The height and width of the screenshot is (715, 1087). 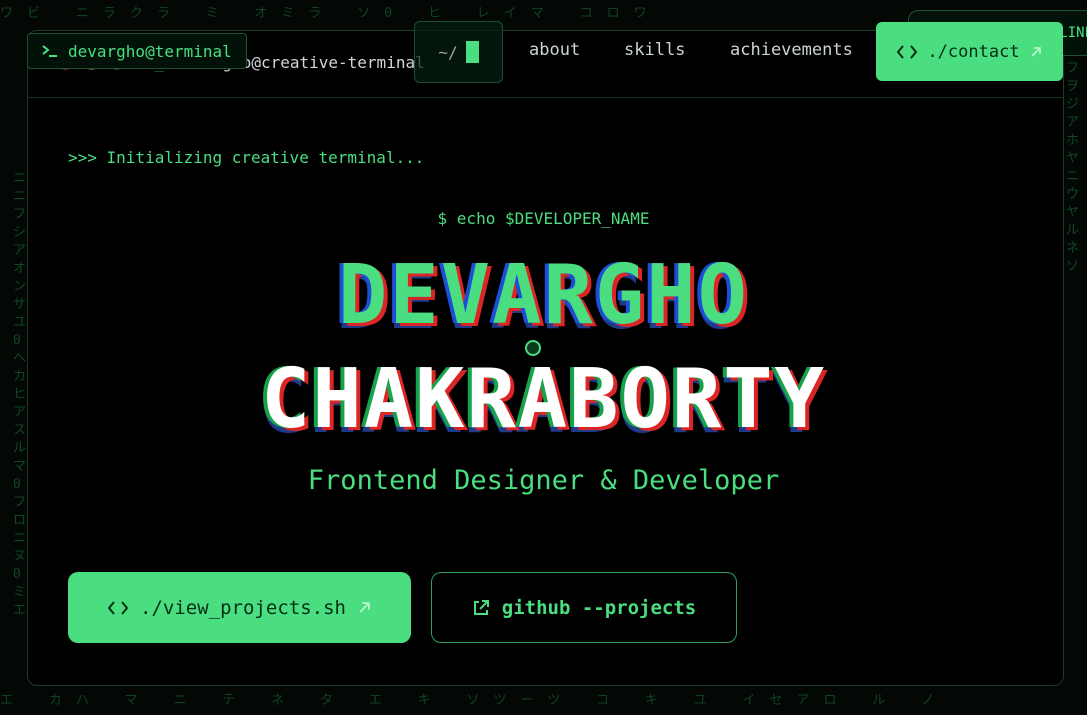 I want to click on nav-link-about: about, so click(x=554, y=50).